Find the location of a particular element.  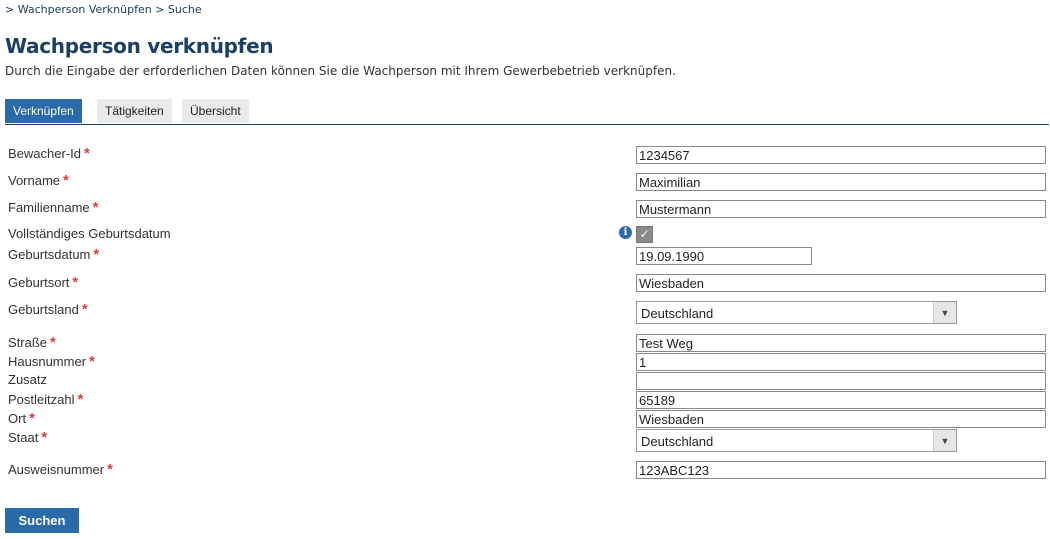

tab-taetigkeiten: Tätigkeiten is located at coordinates (134, 111).